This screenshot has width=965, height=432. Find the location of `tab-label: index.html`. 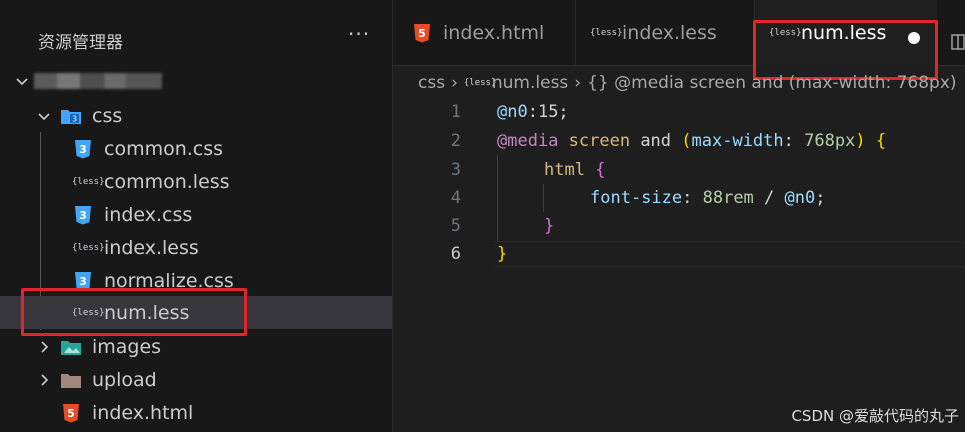

tab-label: index.html is located at coordinates (494, 33).